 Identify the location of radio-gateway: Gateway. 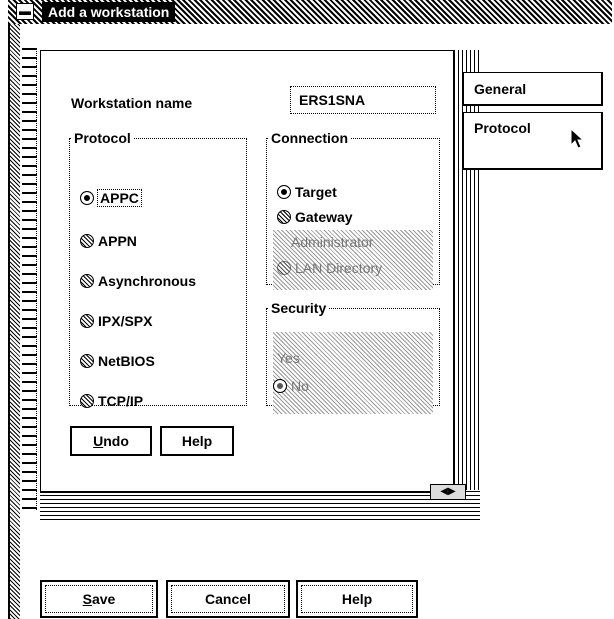
(315, 217).